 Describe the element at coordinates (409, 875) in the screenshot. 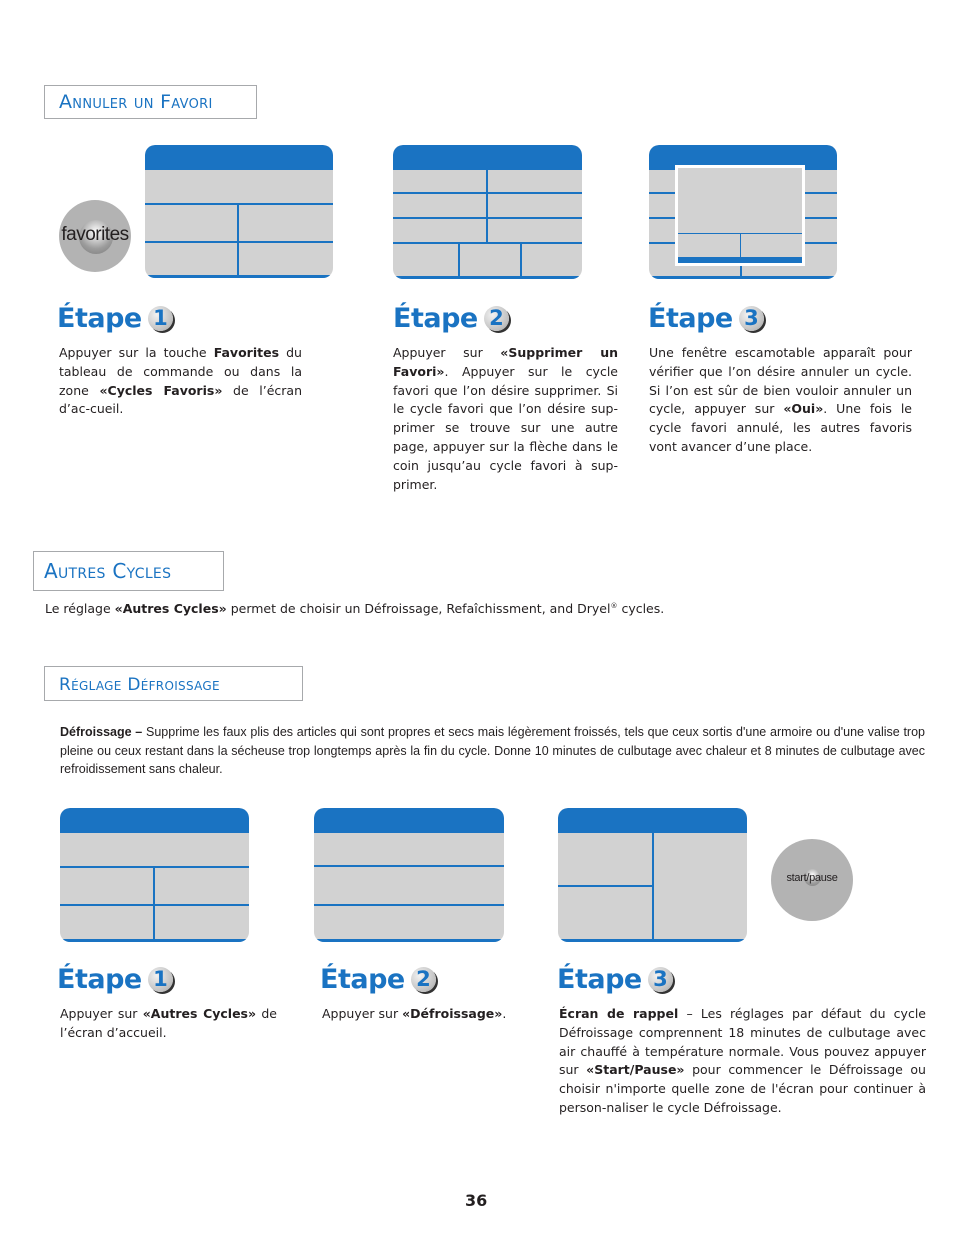

I see `screen-diagram-reglage-step2` at that location.